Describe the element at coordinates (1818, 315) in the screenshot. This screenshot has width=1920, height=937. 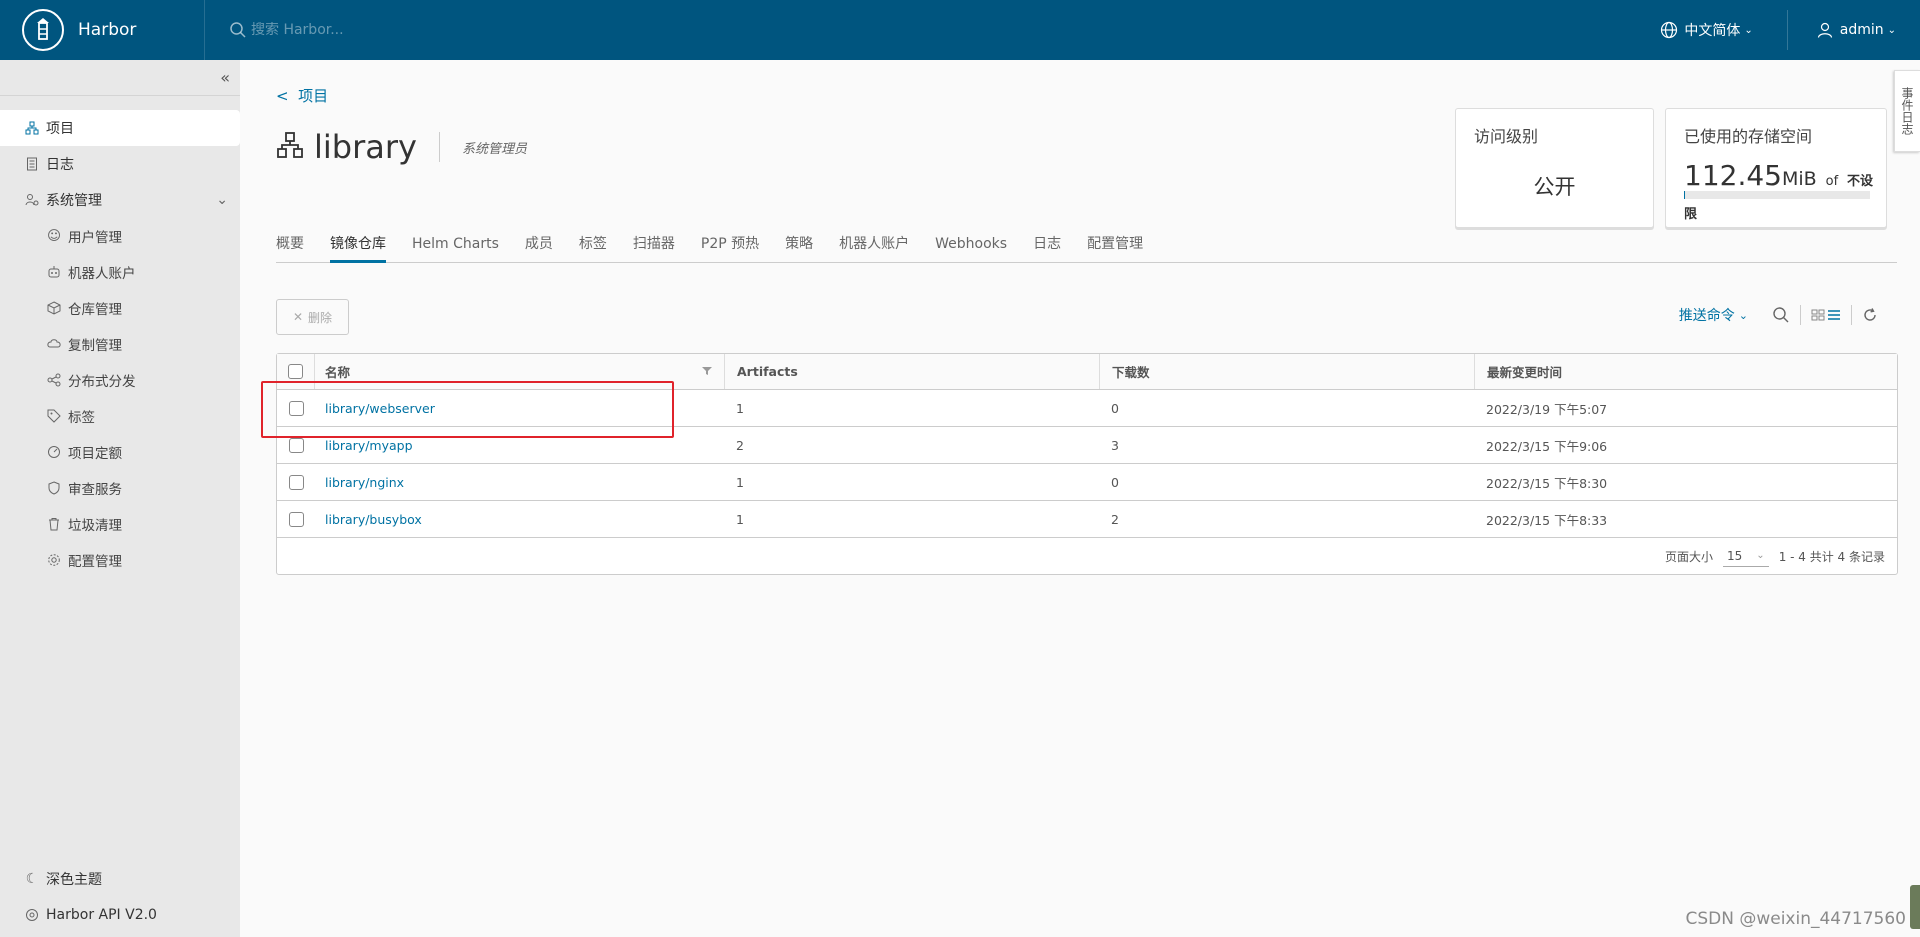
I see `card-view-icon` at that location.